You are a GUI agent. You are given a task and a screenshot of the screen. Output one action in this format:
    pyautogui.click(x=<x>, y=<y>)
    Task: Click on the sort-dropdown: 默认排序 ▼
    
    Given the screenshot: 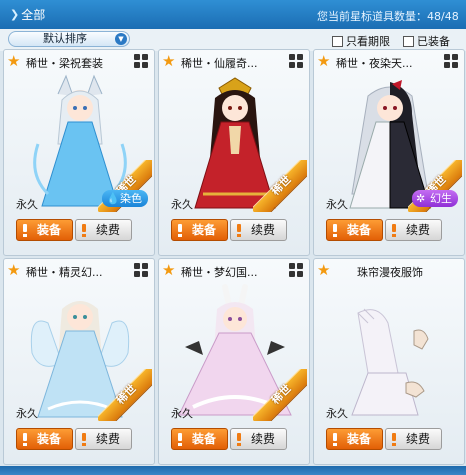 What is the action you would take?
    pyautogui.click(x=69, y=39)
    